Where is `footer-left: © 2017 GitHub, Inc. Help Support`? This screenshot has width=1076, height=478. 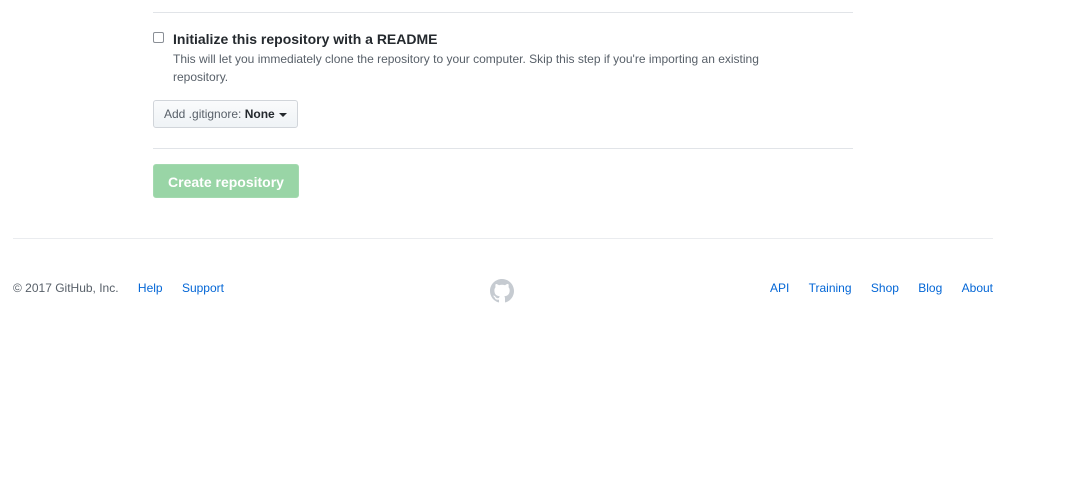 footer-left: © 2017 GitHub, Inc. Help Support is located at coordinates (118, 288).